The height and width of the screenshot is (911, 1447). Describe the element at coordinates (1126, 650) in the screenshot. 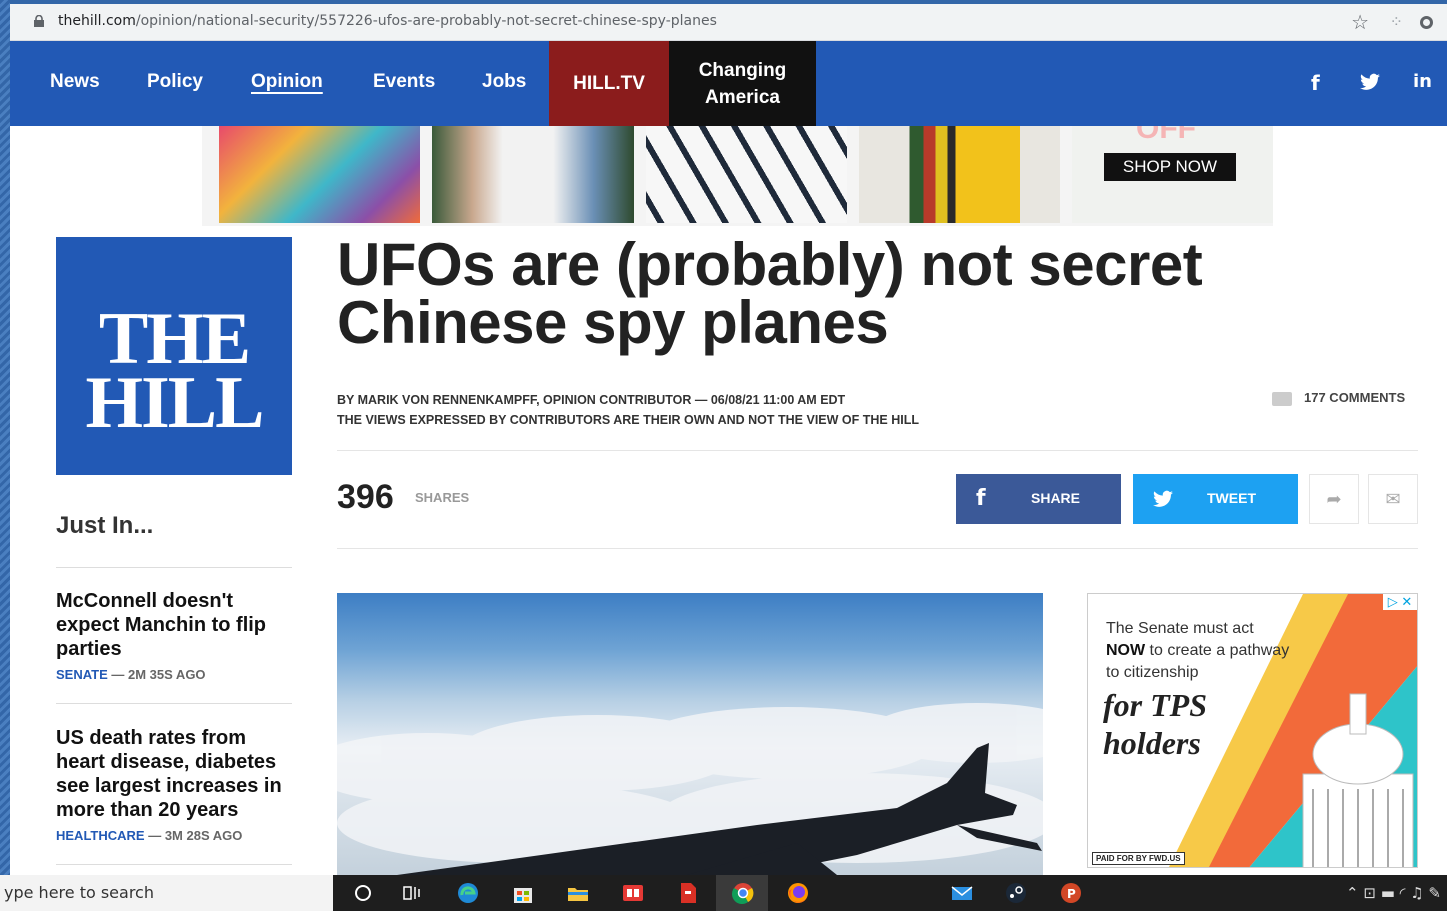

I see `ad-now: NOW` at that location.